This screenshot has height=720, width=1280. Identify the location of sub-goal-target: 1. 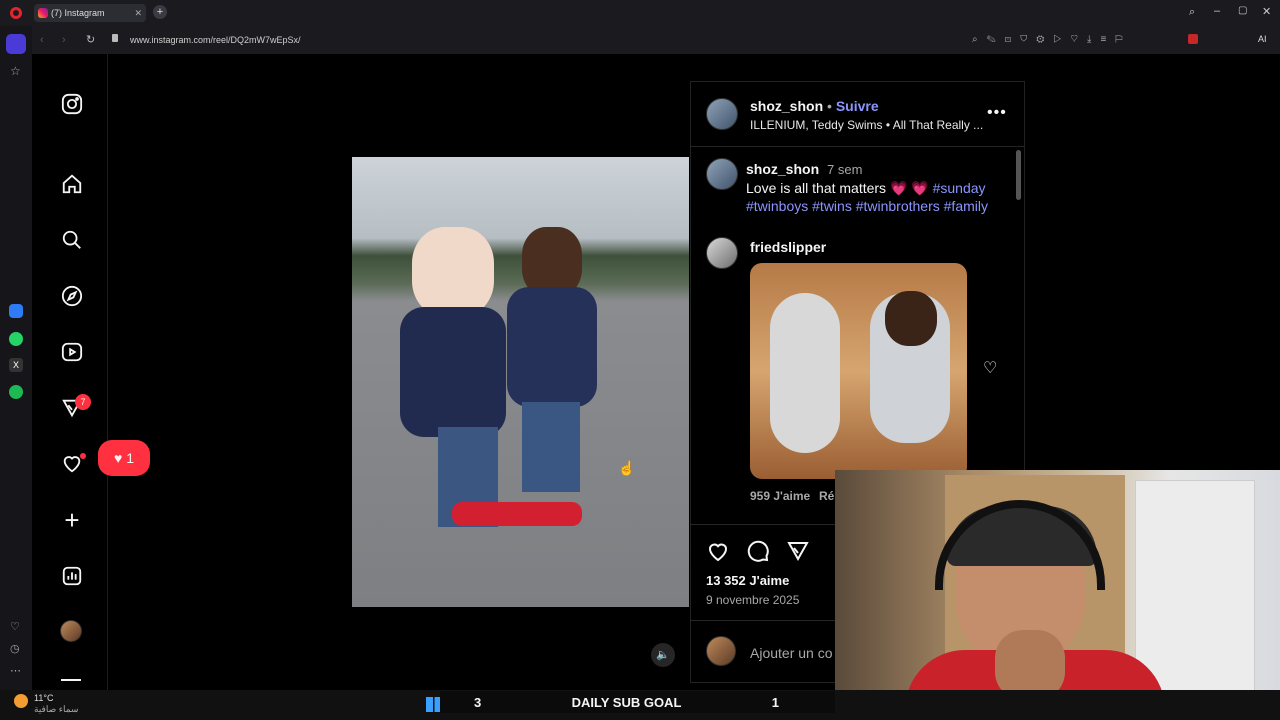
(775, 702).